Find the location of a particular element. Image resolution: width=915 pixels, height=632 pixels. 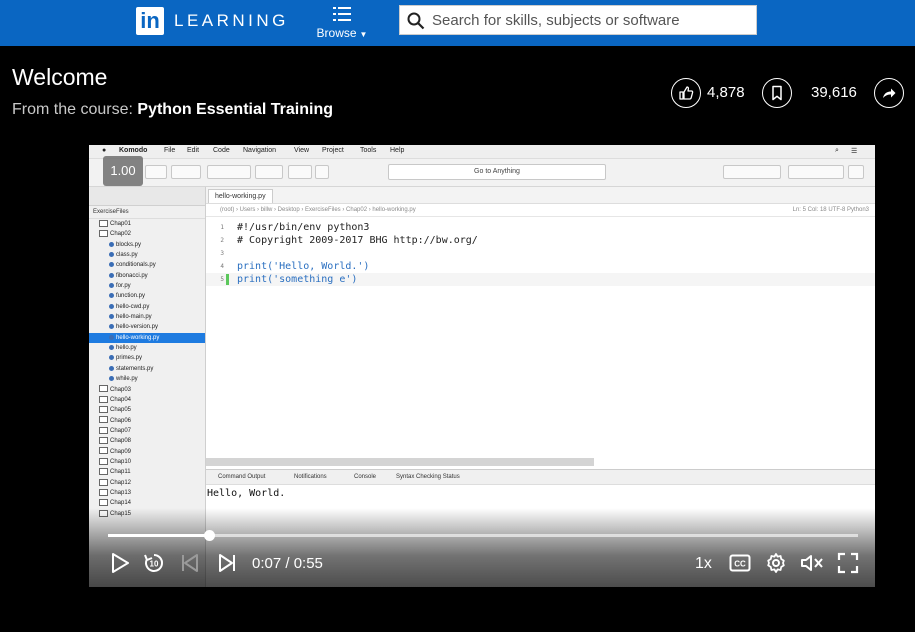

thumbs-up-icon is located at coordinates (686, 93).